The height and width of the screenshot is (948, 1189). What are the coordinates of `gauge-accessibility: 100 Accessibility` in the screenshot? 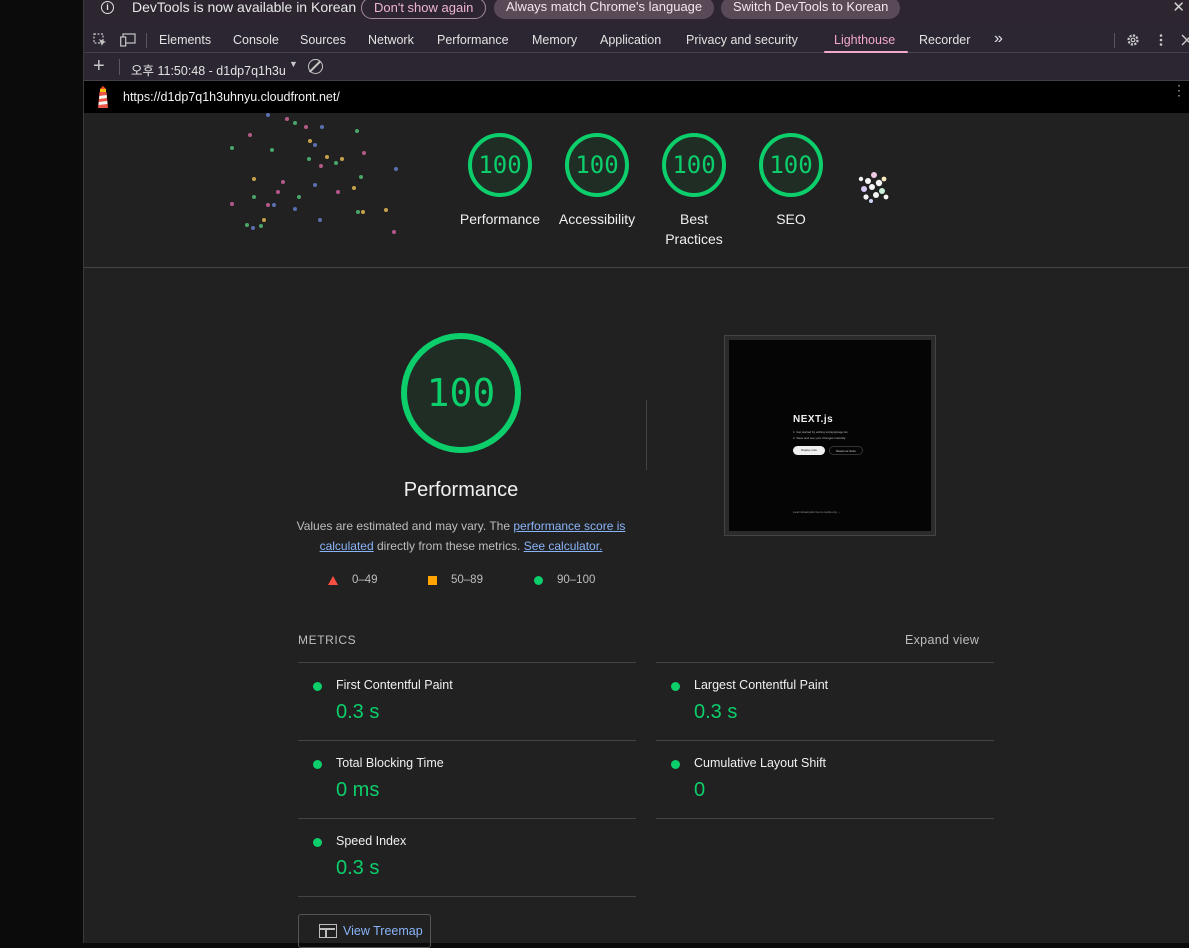 It's located at (597, 181).